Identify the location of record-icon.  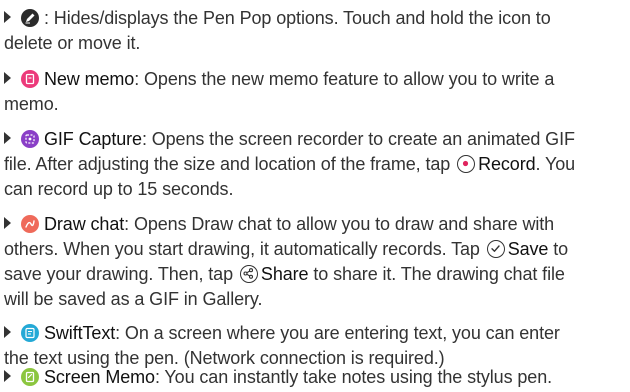
(466, 164).